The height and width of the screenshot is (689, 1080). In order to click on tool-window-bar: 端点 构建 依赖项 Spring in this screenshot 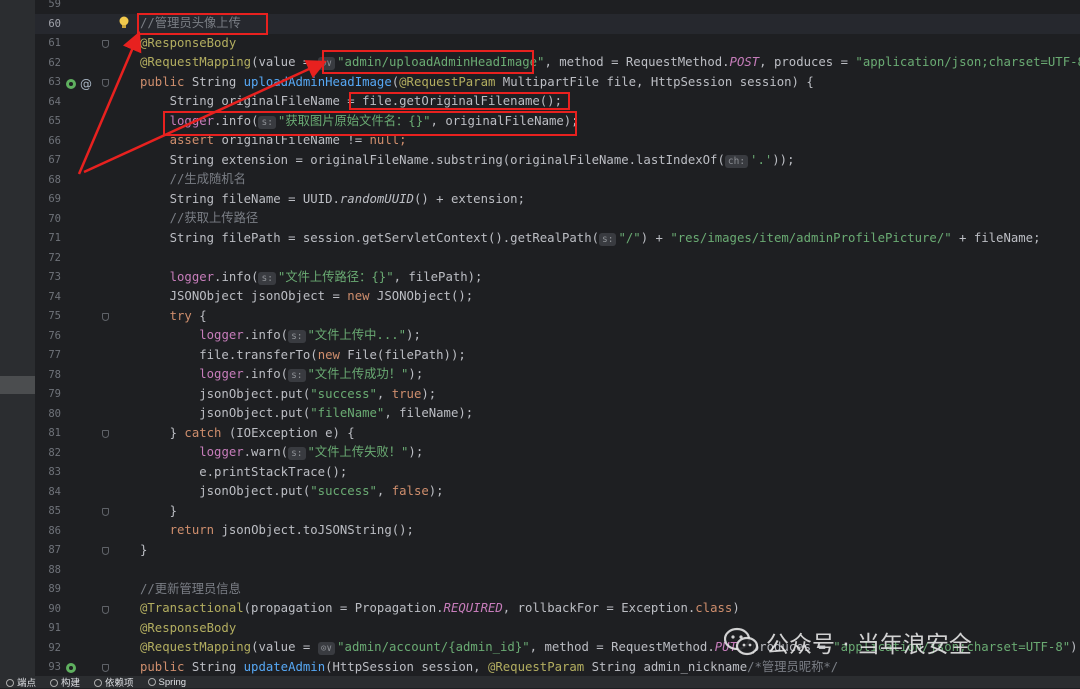, I will do `click(540, 682)`.